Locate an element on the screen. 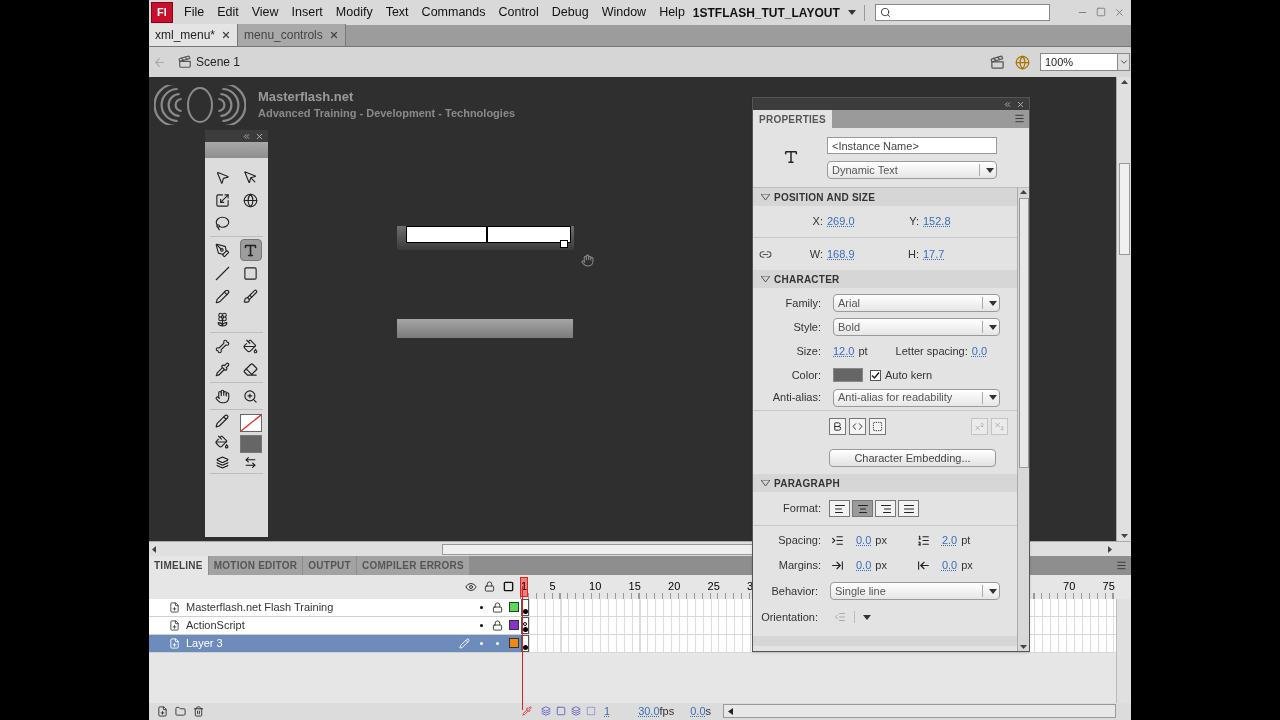  frame-number: 15 is located at coordinates (634, 587).